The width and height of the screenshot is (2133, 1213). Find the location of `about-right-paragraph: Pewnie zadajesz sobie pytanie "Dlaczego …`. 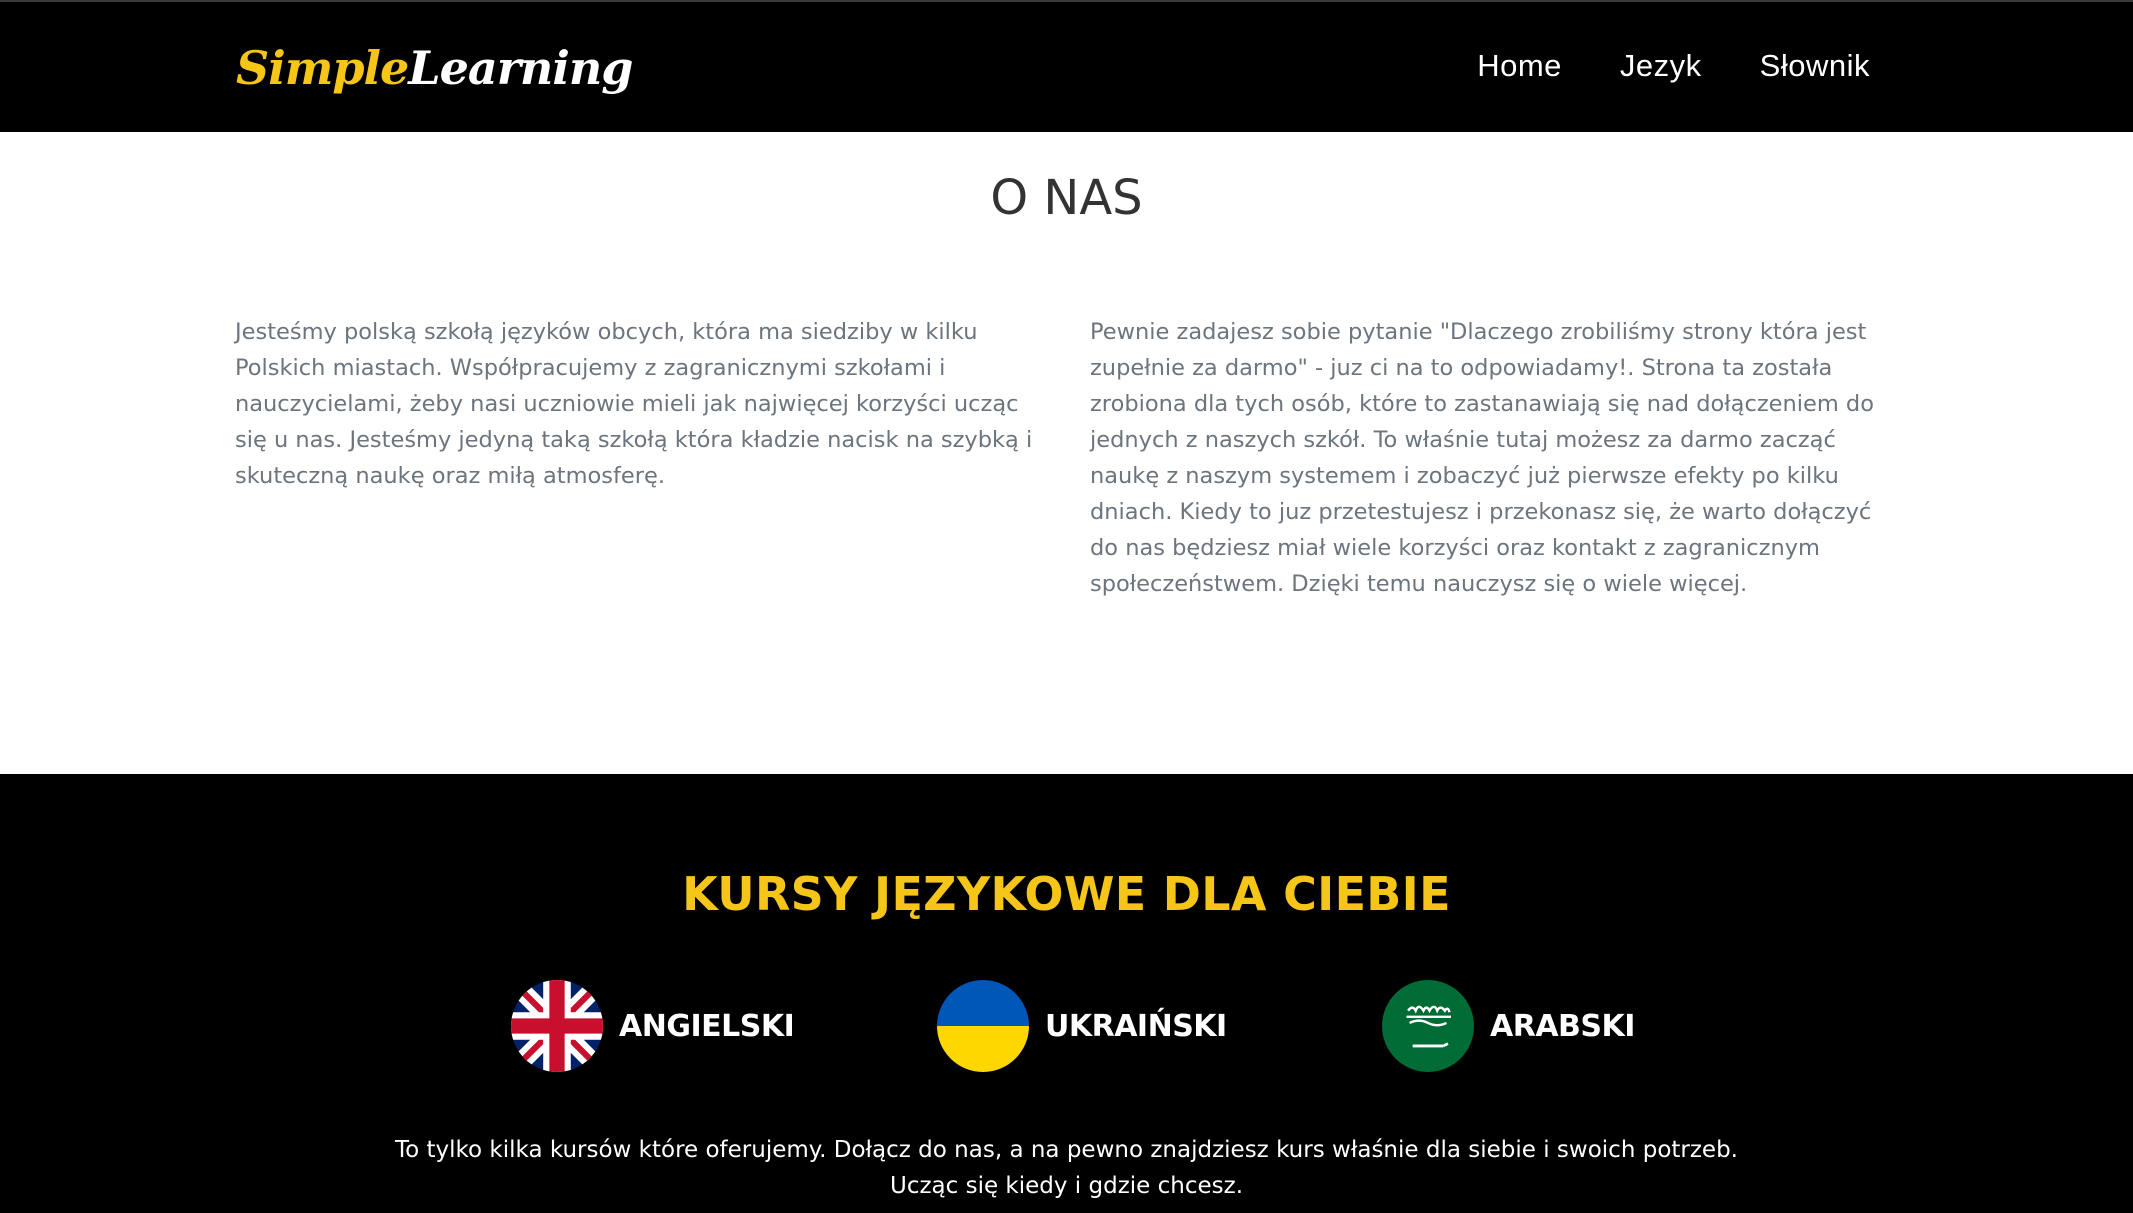

about-right-paragraph: Pewnie zadajesz sobie pytanie "Dlaczego … is located at coordinates (1482, 458).